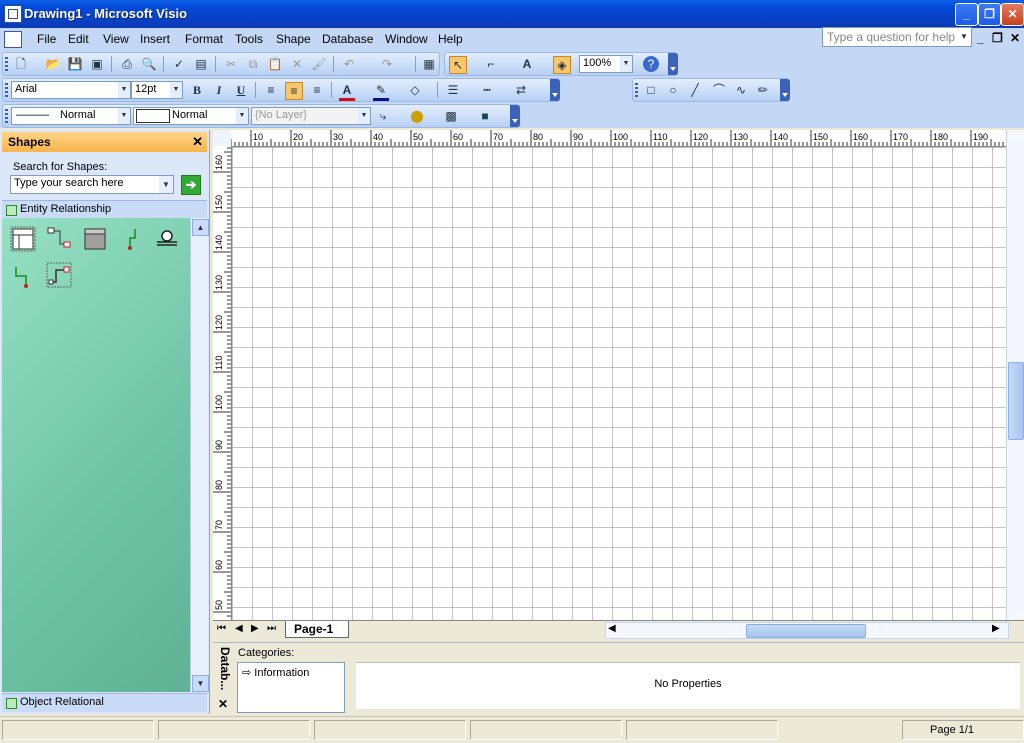 This screenshot has width=1024, height=743. What do you see at coordinates (1012, 14) in the screenshot?
I see `close-button: ✕` at bounding box center [1012, 14].